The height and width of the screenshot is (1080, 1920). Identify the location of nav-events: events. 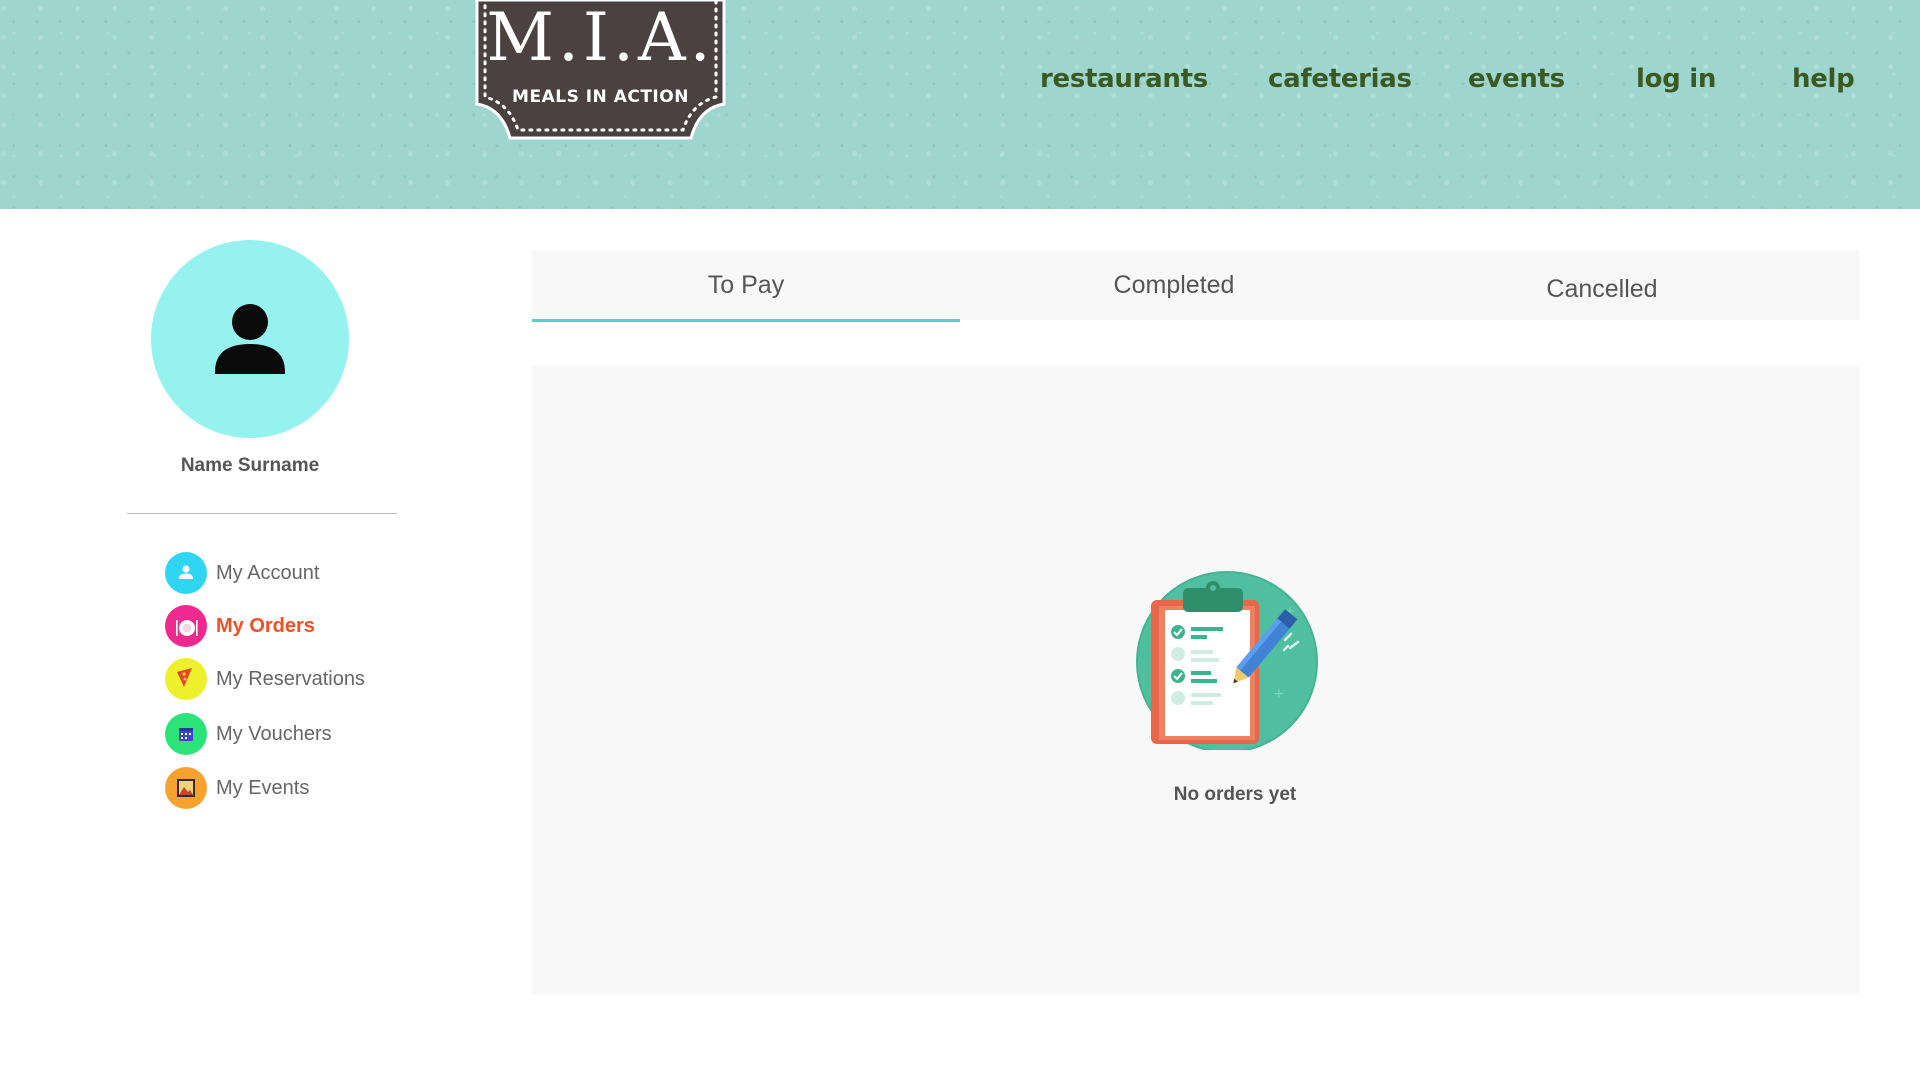
(1516, 79).